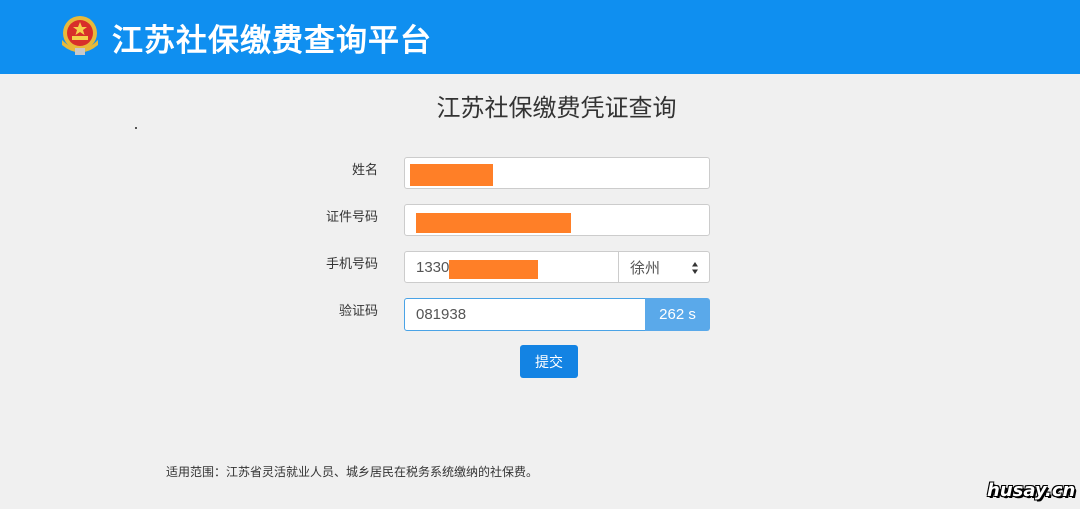 This screenshot has height=509, width=1080. I want to click on id-number-field, so click(557, 220).